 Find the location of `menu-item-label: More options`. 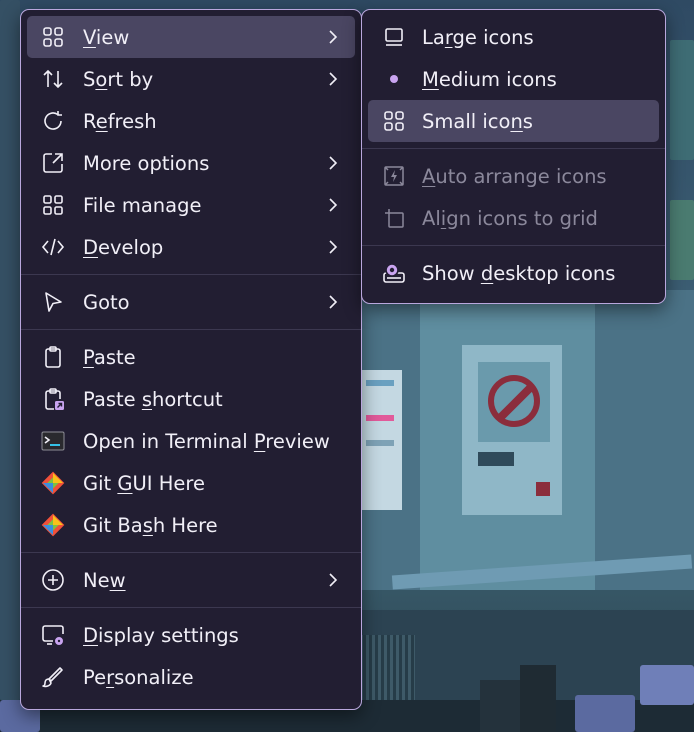

menu-item-label: More options is located at coordinates (146, 163).